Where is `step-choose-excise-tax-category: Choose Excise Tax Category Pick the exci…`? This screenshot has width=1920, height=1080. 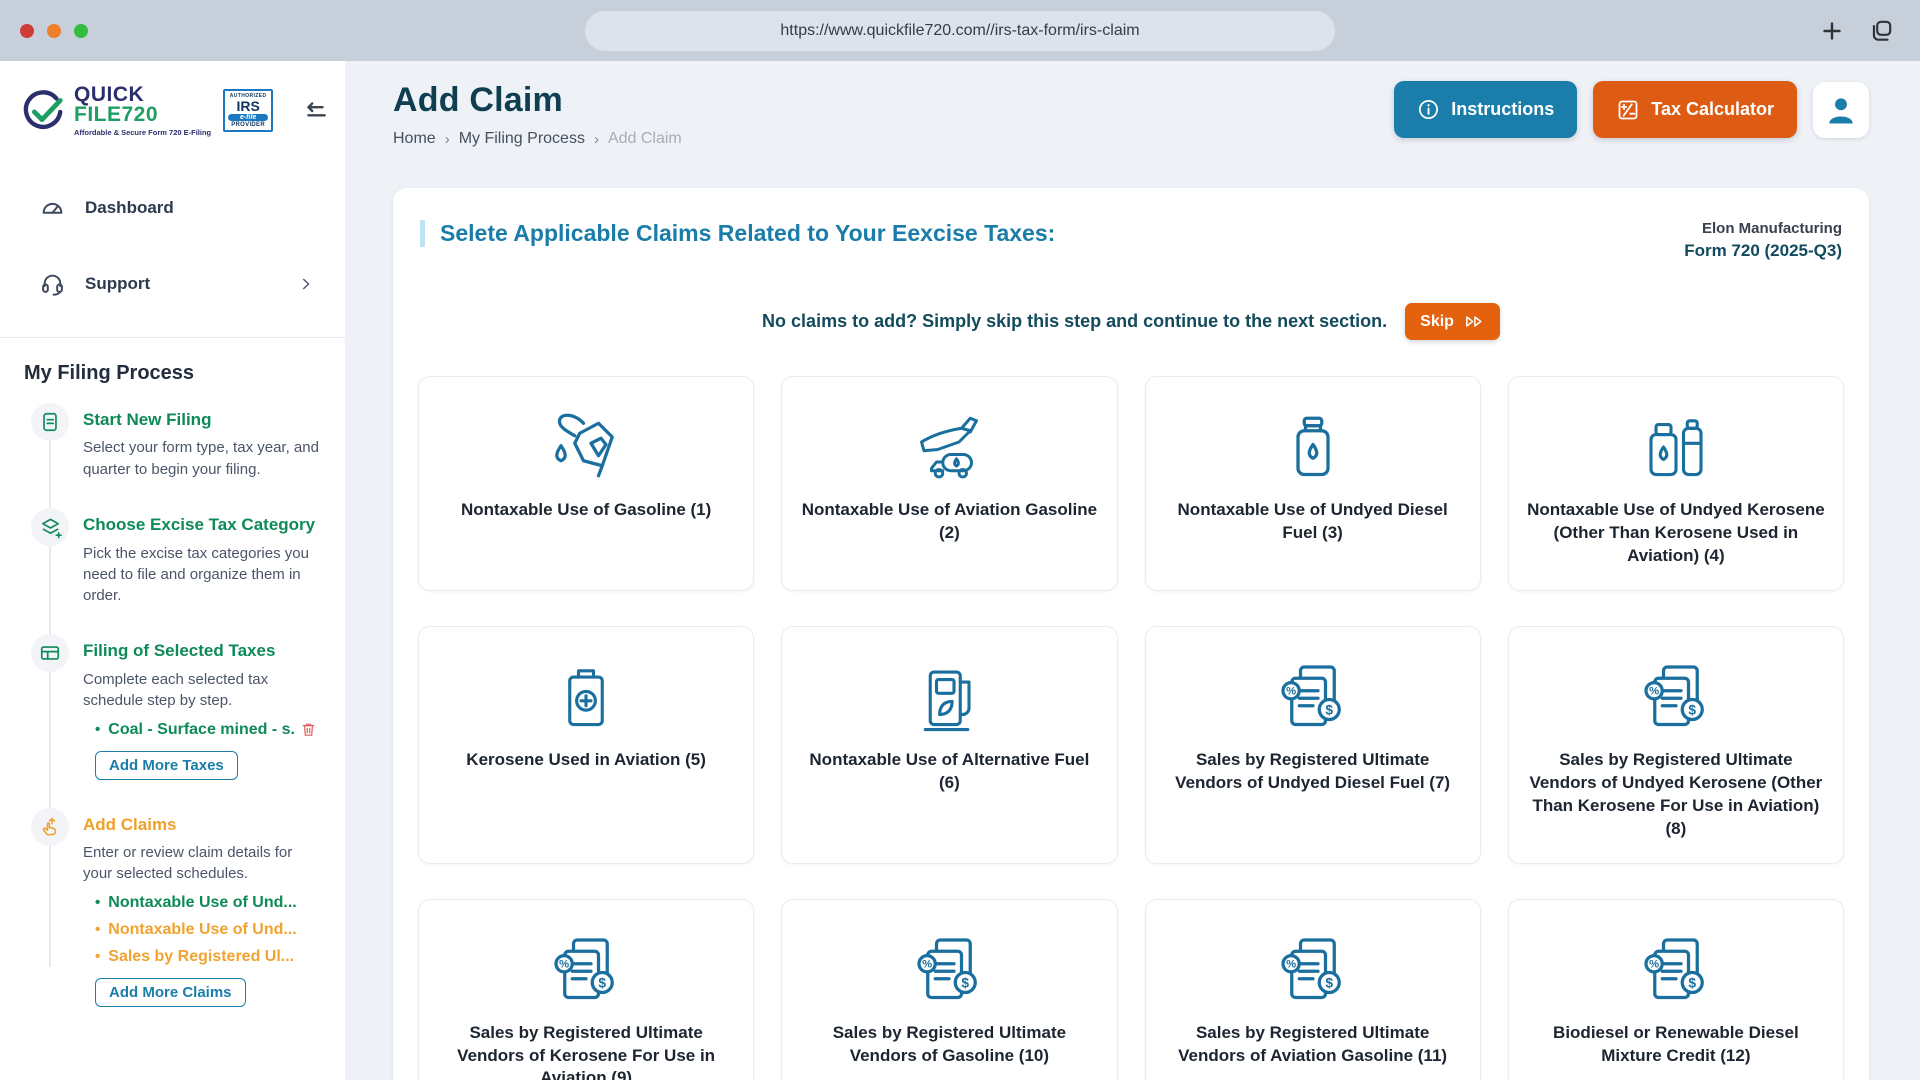 step-choose-excise-tax-category: Choose Excise Tax Category Pick the exci… is located at coordinates (188, 557).